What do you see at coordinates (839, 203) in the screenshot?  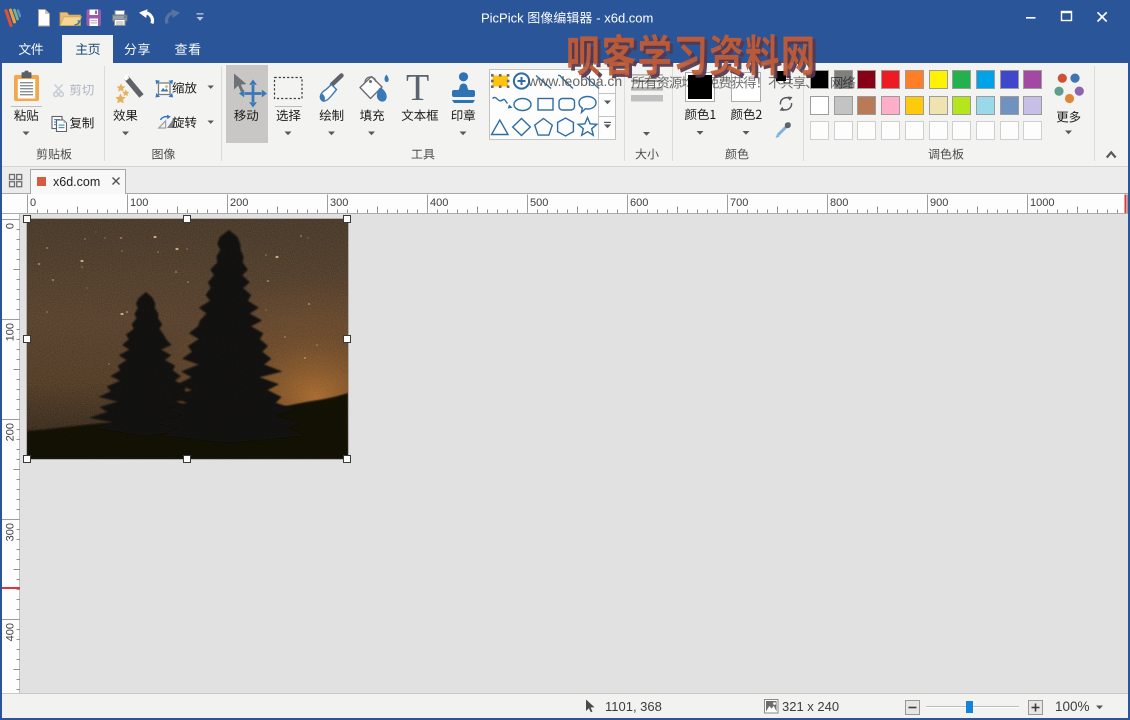 I see `svg-text: 800` at bounding box center [839, 203].